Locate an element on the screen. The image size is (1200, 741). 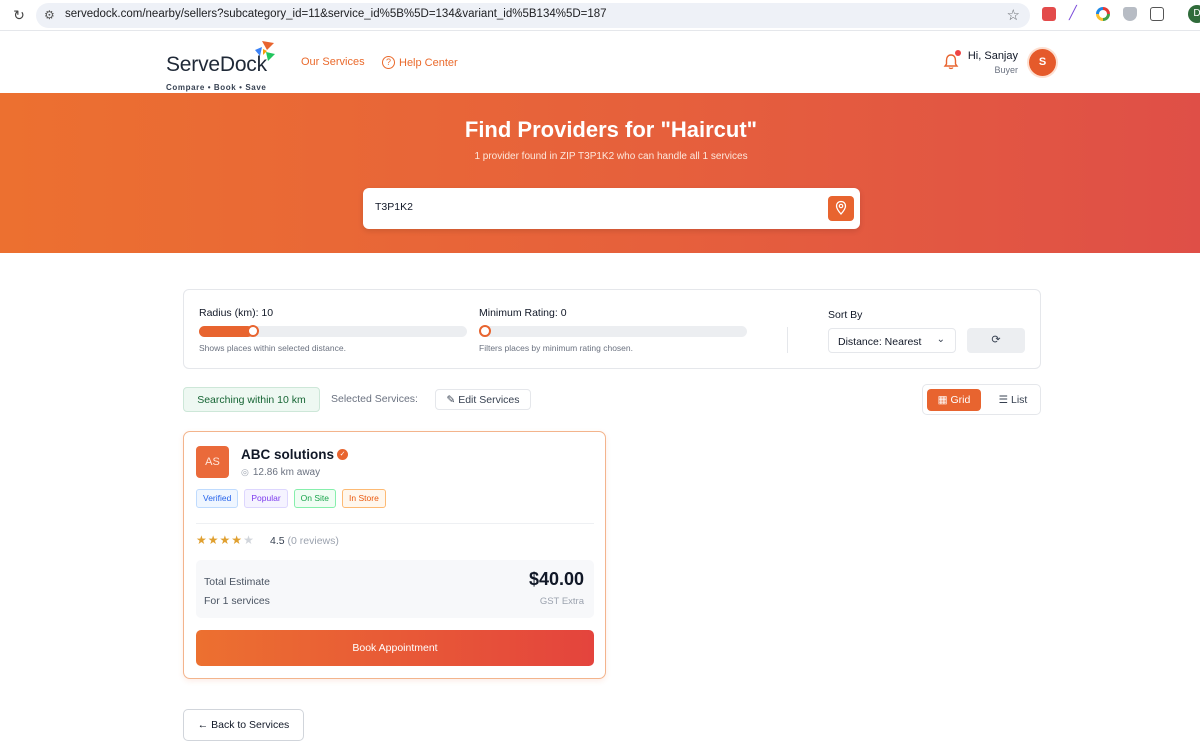
badge-verified: Verified is located at coordinates (217, 498).